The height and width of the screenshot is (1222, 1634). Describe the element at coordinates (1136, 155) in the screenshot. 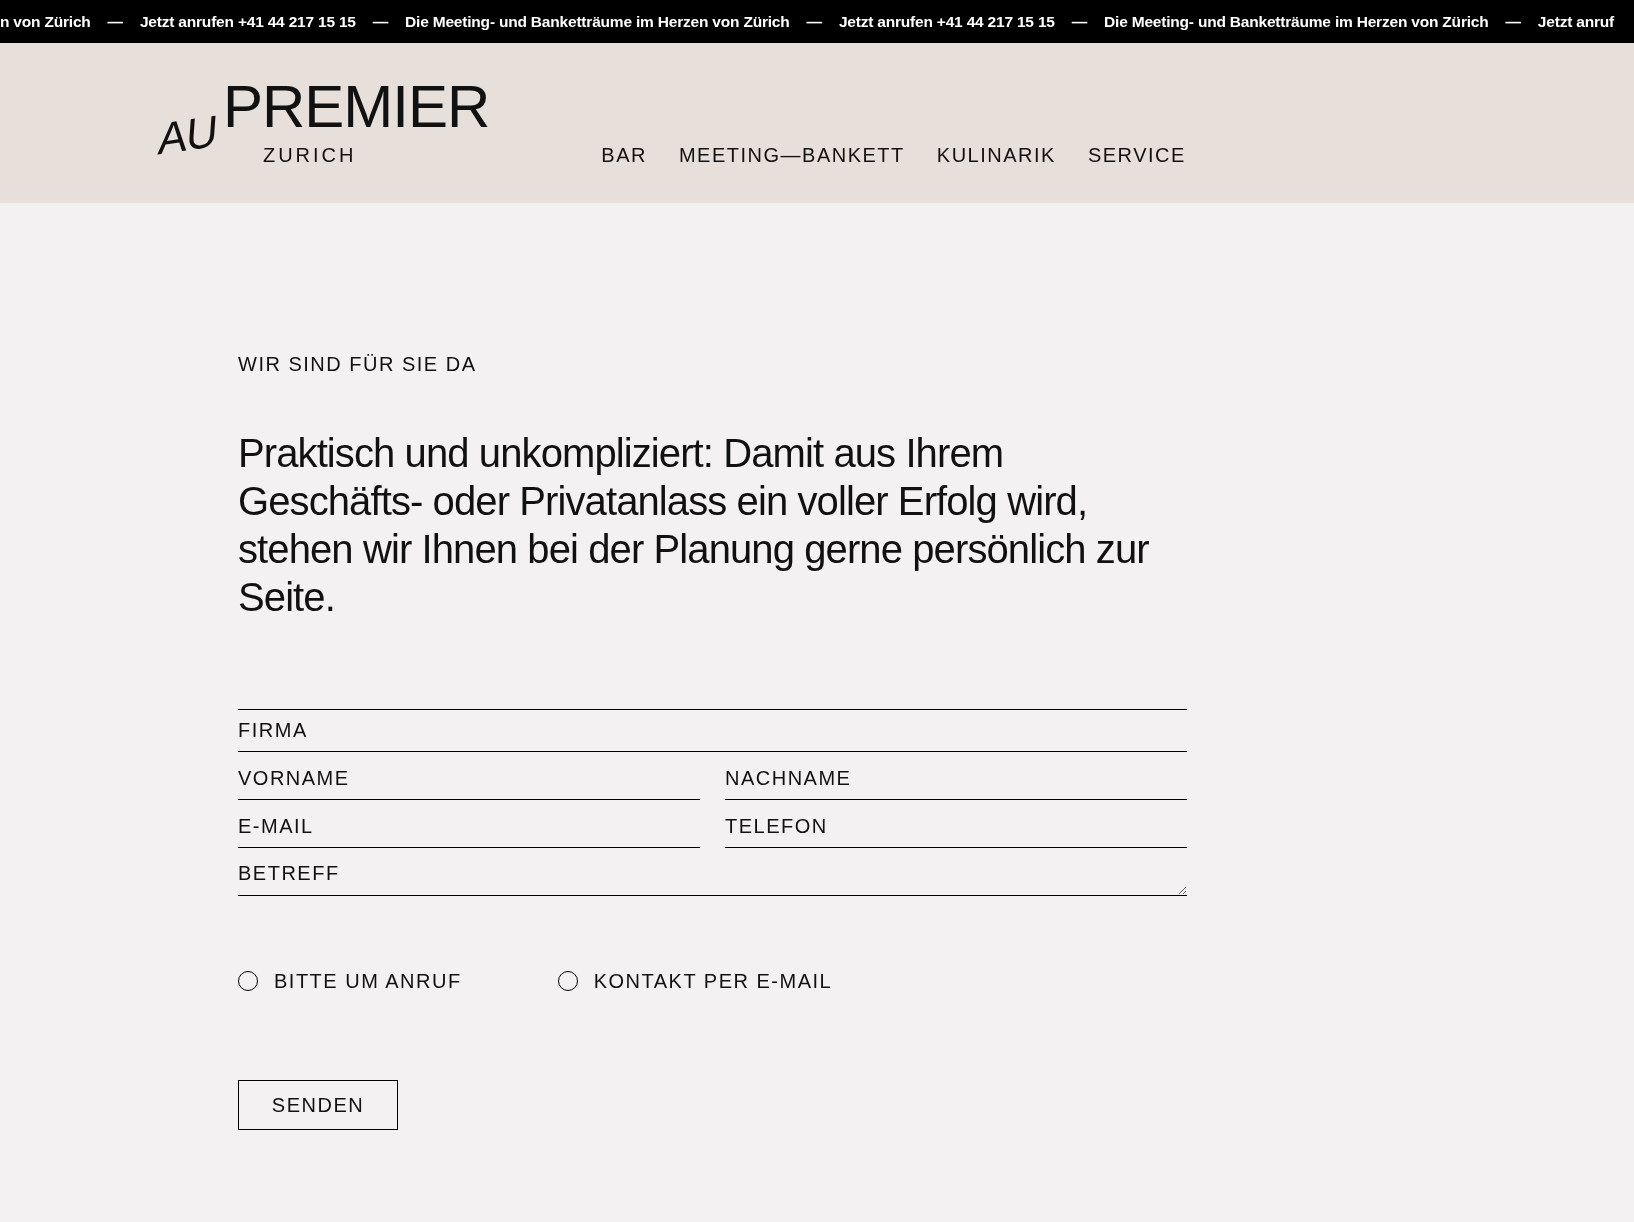

I see `nav-link: SERVICE` at that location.